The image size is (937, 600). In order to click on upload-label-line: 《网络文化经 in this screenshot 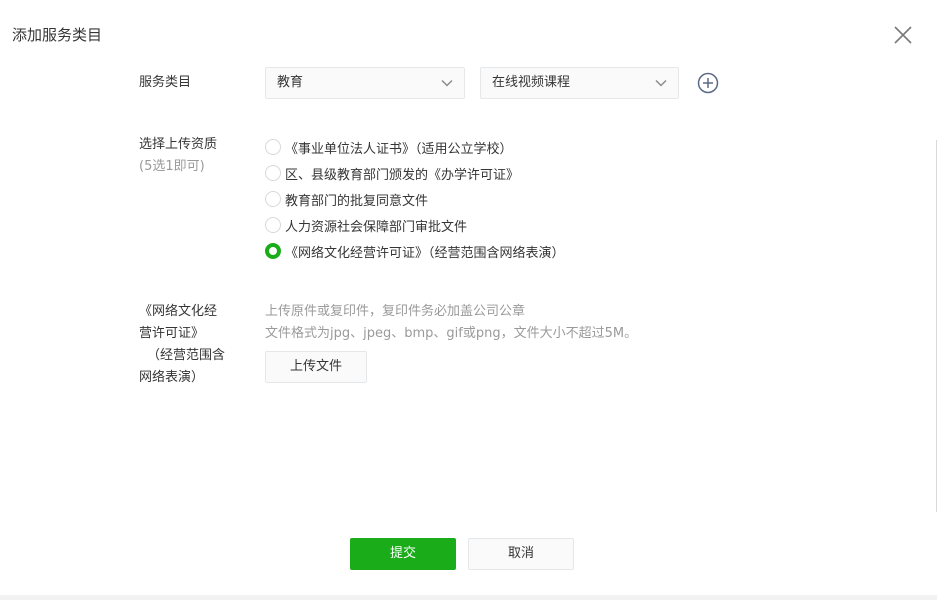, I will do `click(178, 311)`.